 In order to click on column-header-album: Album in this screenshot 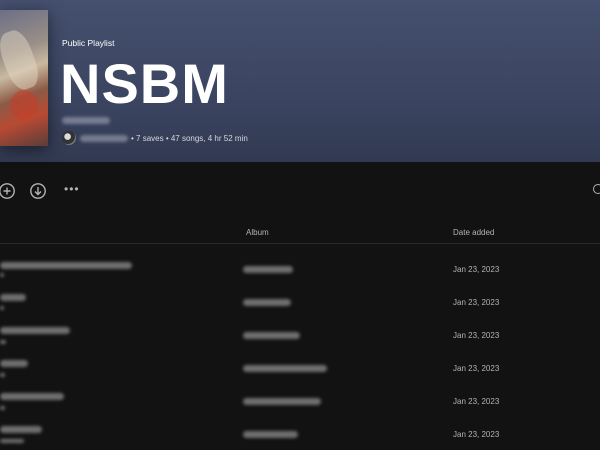, I will do `click(257, 232)`.